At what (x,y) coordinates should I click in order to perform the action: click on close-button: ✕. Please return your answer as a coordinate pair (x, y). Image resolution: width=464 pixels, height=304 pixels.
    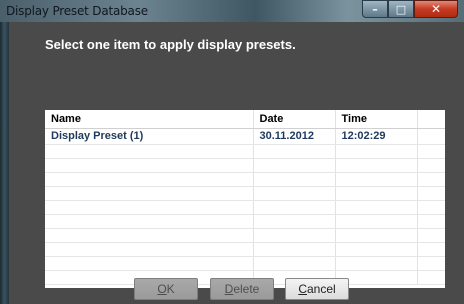
    Looking at the image, I should click on (436, 9).